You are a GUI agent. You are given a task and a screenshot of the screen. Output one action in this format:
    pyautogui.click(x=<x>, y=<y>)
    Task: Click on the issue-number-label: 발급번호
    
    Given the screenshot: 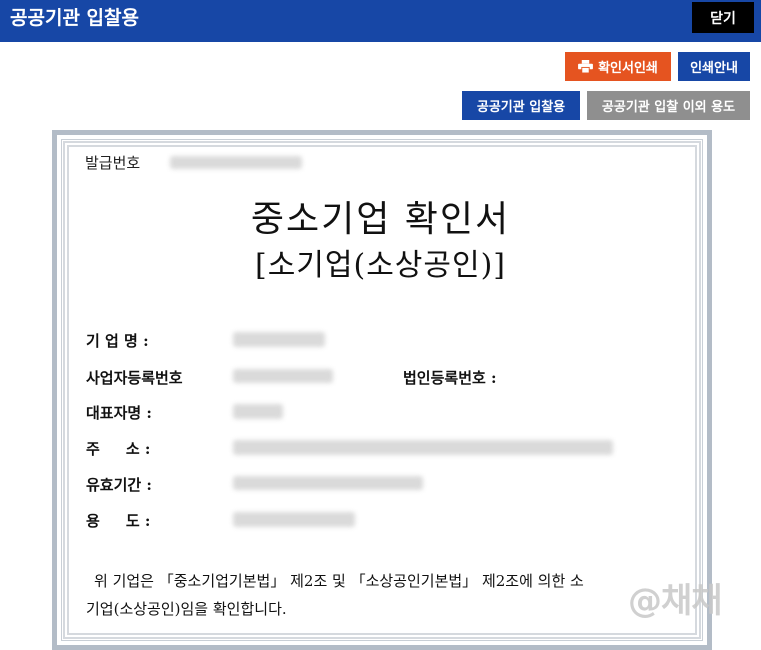 What is the action you would take?
    pyautogui.click(x=113, y=163)
    